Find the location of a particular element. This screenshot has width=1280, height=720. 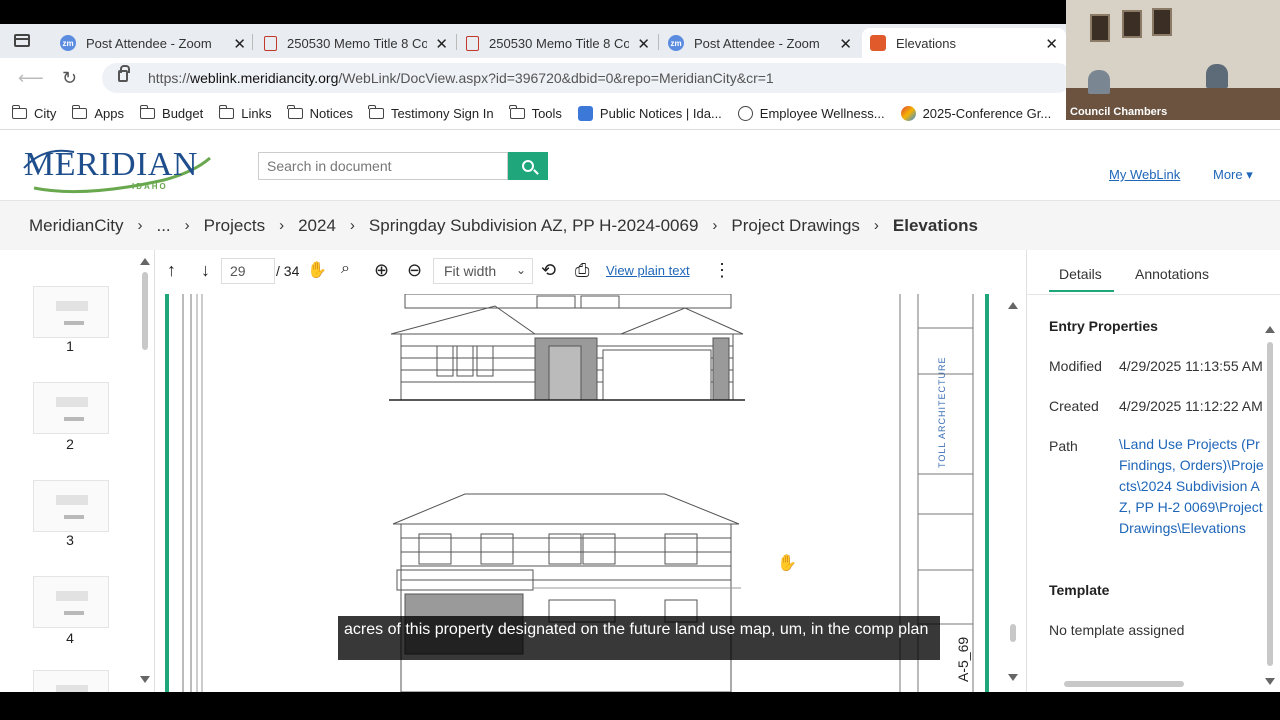

bookmark-testimony: Testimony Sign In is located at coordinates (431, 113).